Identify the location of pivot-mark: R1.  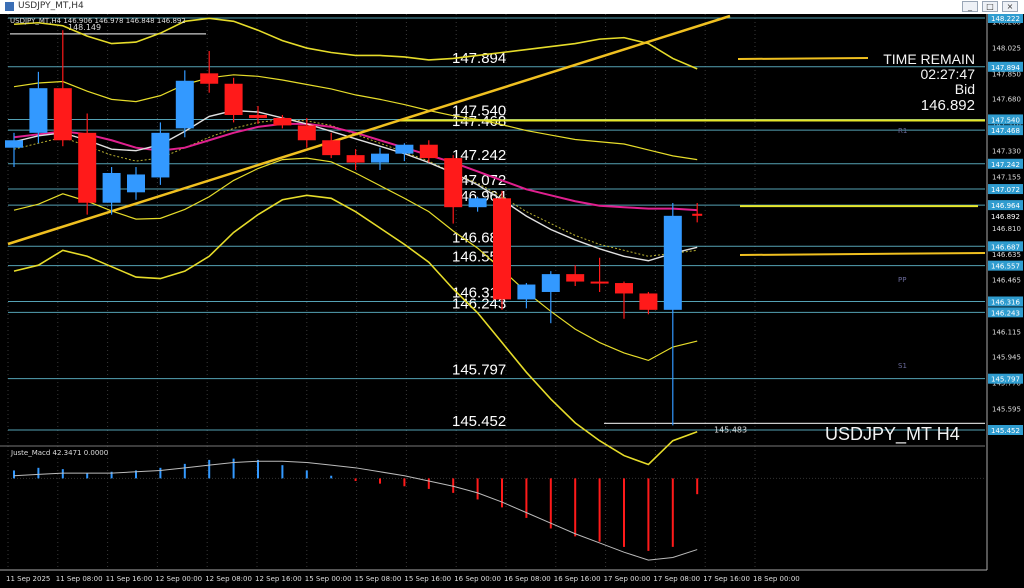
(902, 131).